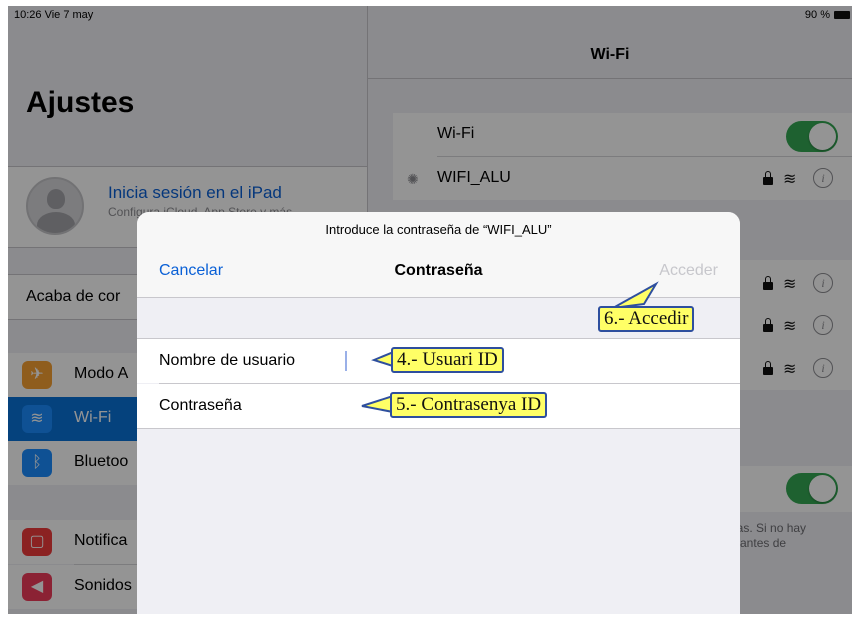  What do you see at coordinates (510, 347) in the screenshot?
I see `callout-tails` at bounding box center [510, 347].